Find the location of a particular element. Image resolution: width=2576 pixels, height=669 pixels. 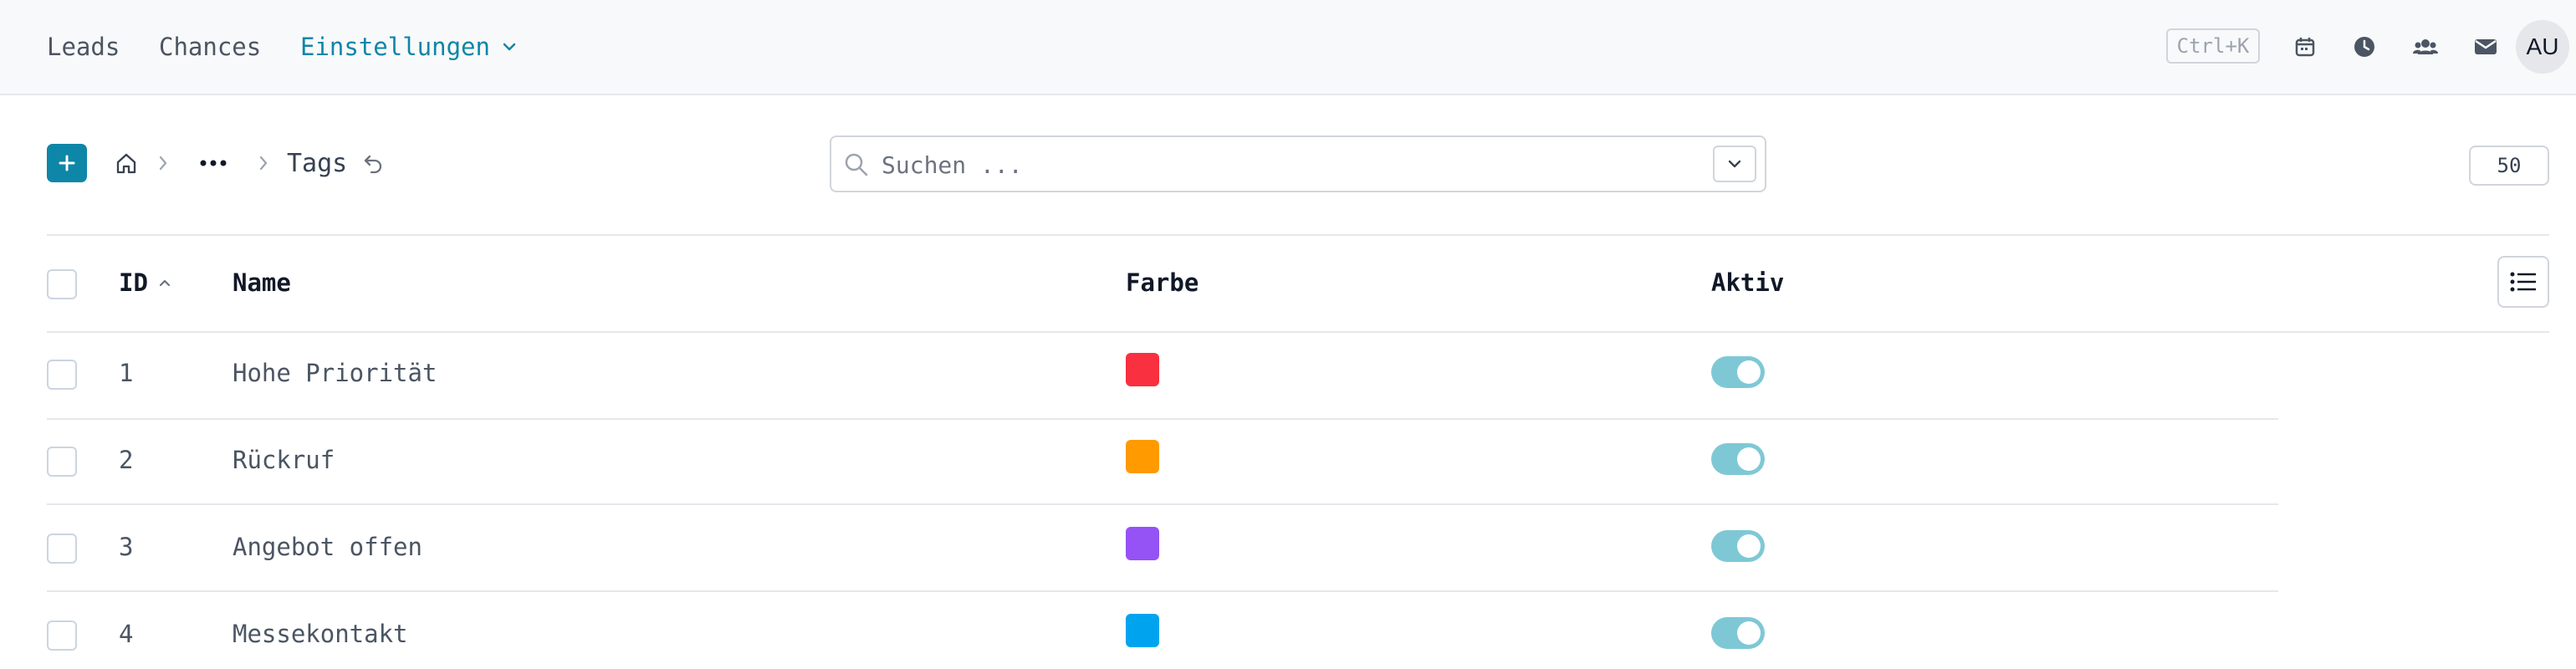

cell-name: Messekontakt is located at coordinates (320, 634).